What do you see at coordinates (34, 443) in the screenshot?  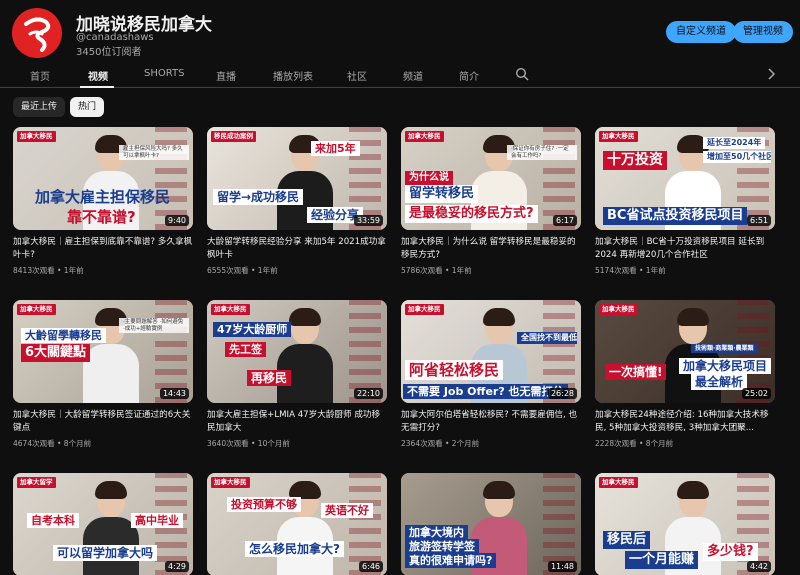 I see `view-count: 4674次观看` at bounding box center [34, 443].